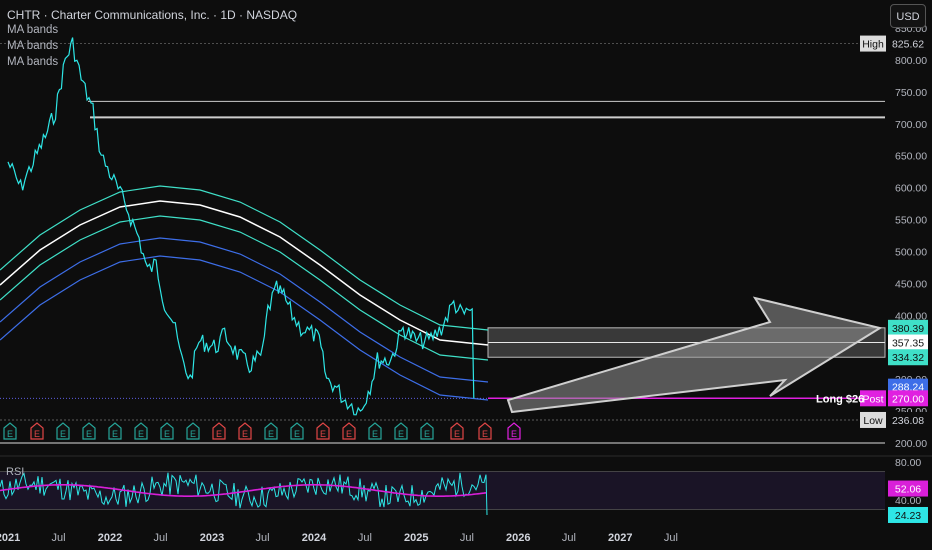  I want to click on price-label-post: 270.00, so click(908, 399).